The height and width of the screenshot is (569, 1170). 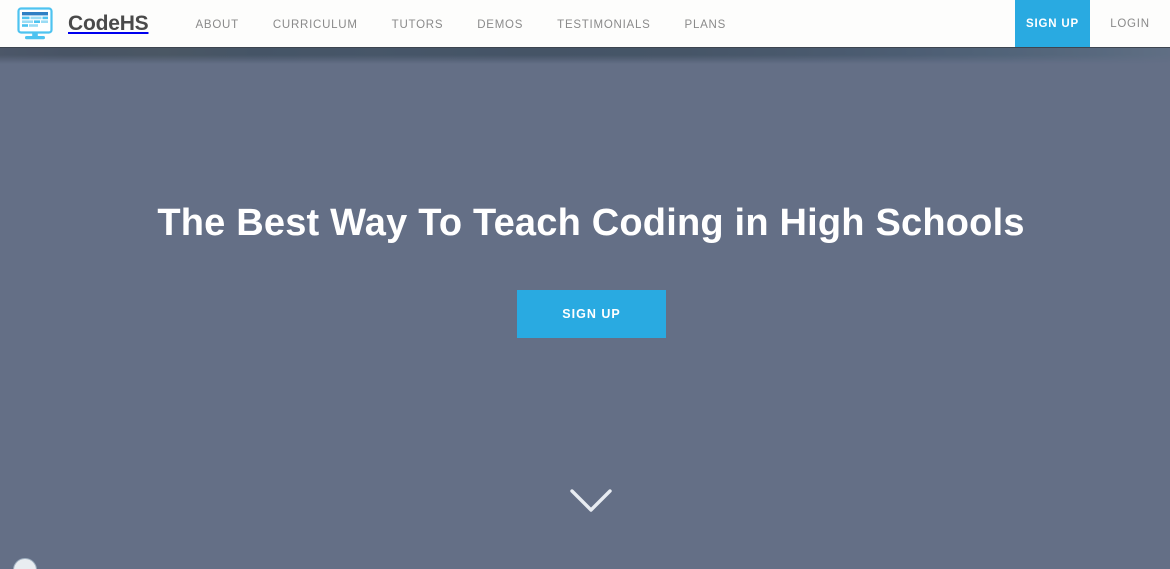 I want to click on nav-item-demos: DEMOS, so click(x=500, y=24).